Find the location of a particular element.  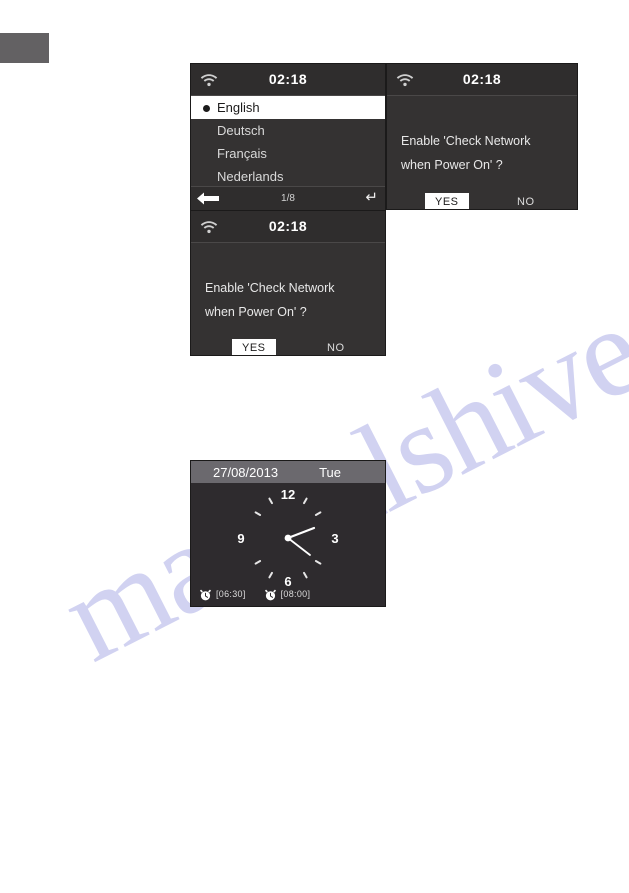

selected-bullet-icon is located at coordinates (206, 108).